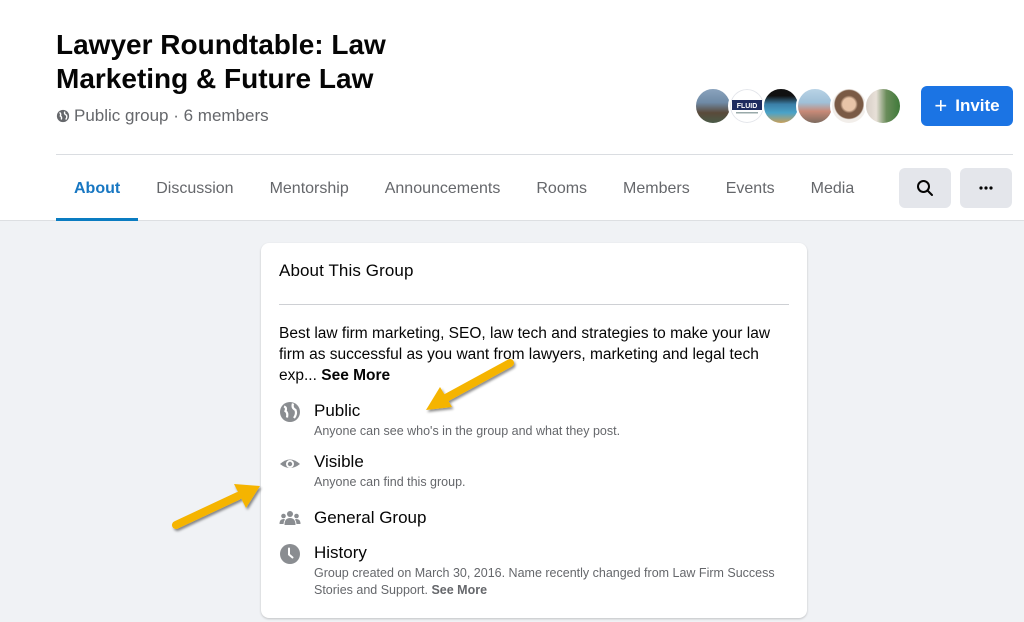 The image size is (1024, 622). I want to click on annotation-arrow-visible, so click(216, 506).